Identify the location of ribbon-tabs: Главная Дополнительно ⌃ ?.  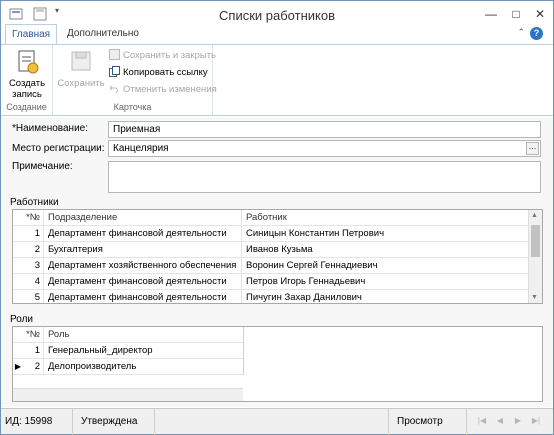
(277, 34).